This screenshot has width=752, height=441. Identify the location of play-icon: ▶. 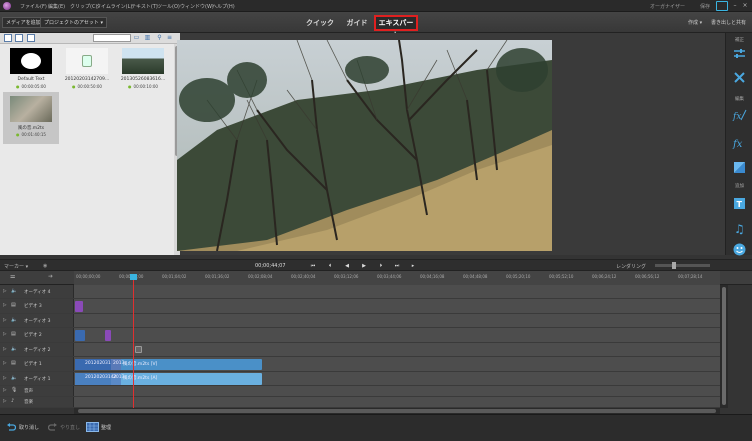
(364, 266).